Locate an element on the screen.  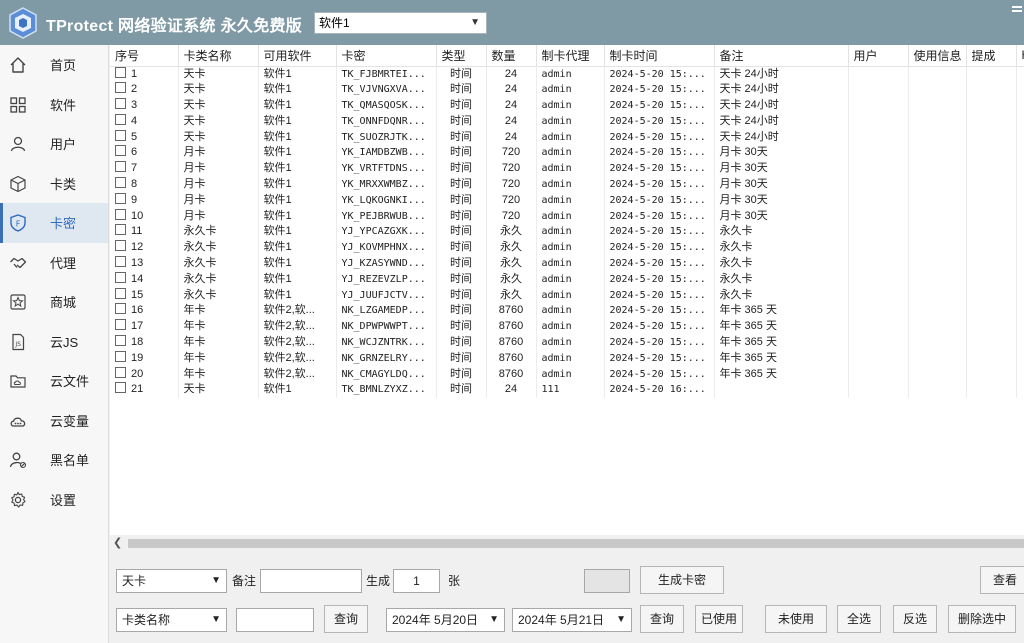
column-header: 使用信息 is located at coordinates (937, 56).